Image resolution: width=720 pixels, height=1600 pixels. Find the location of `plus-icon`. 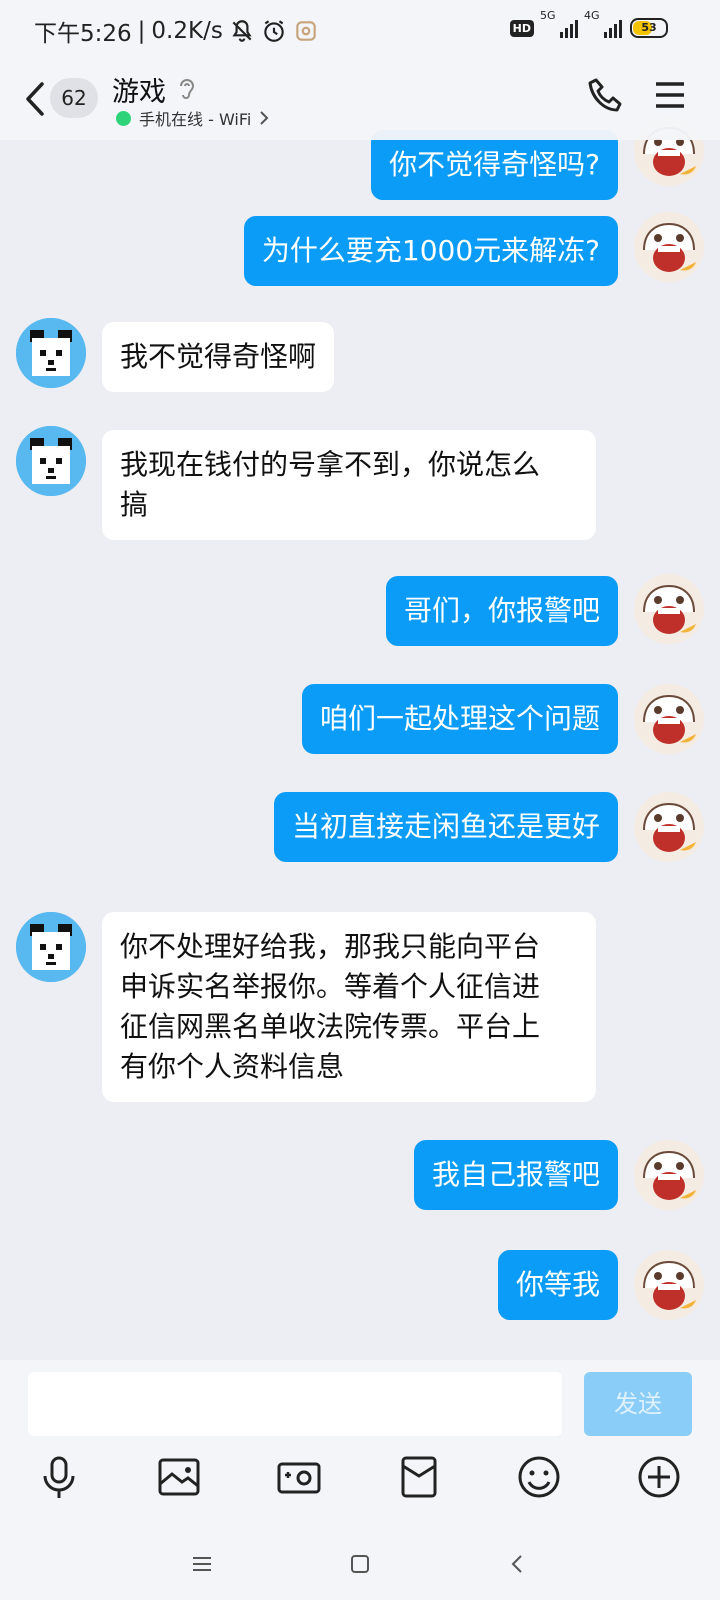

plus-icon is located at coordinates (659, 1477).